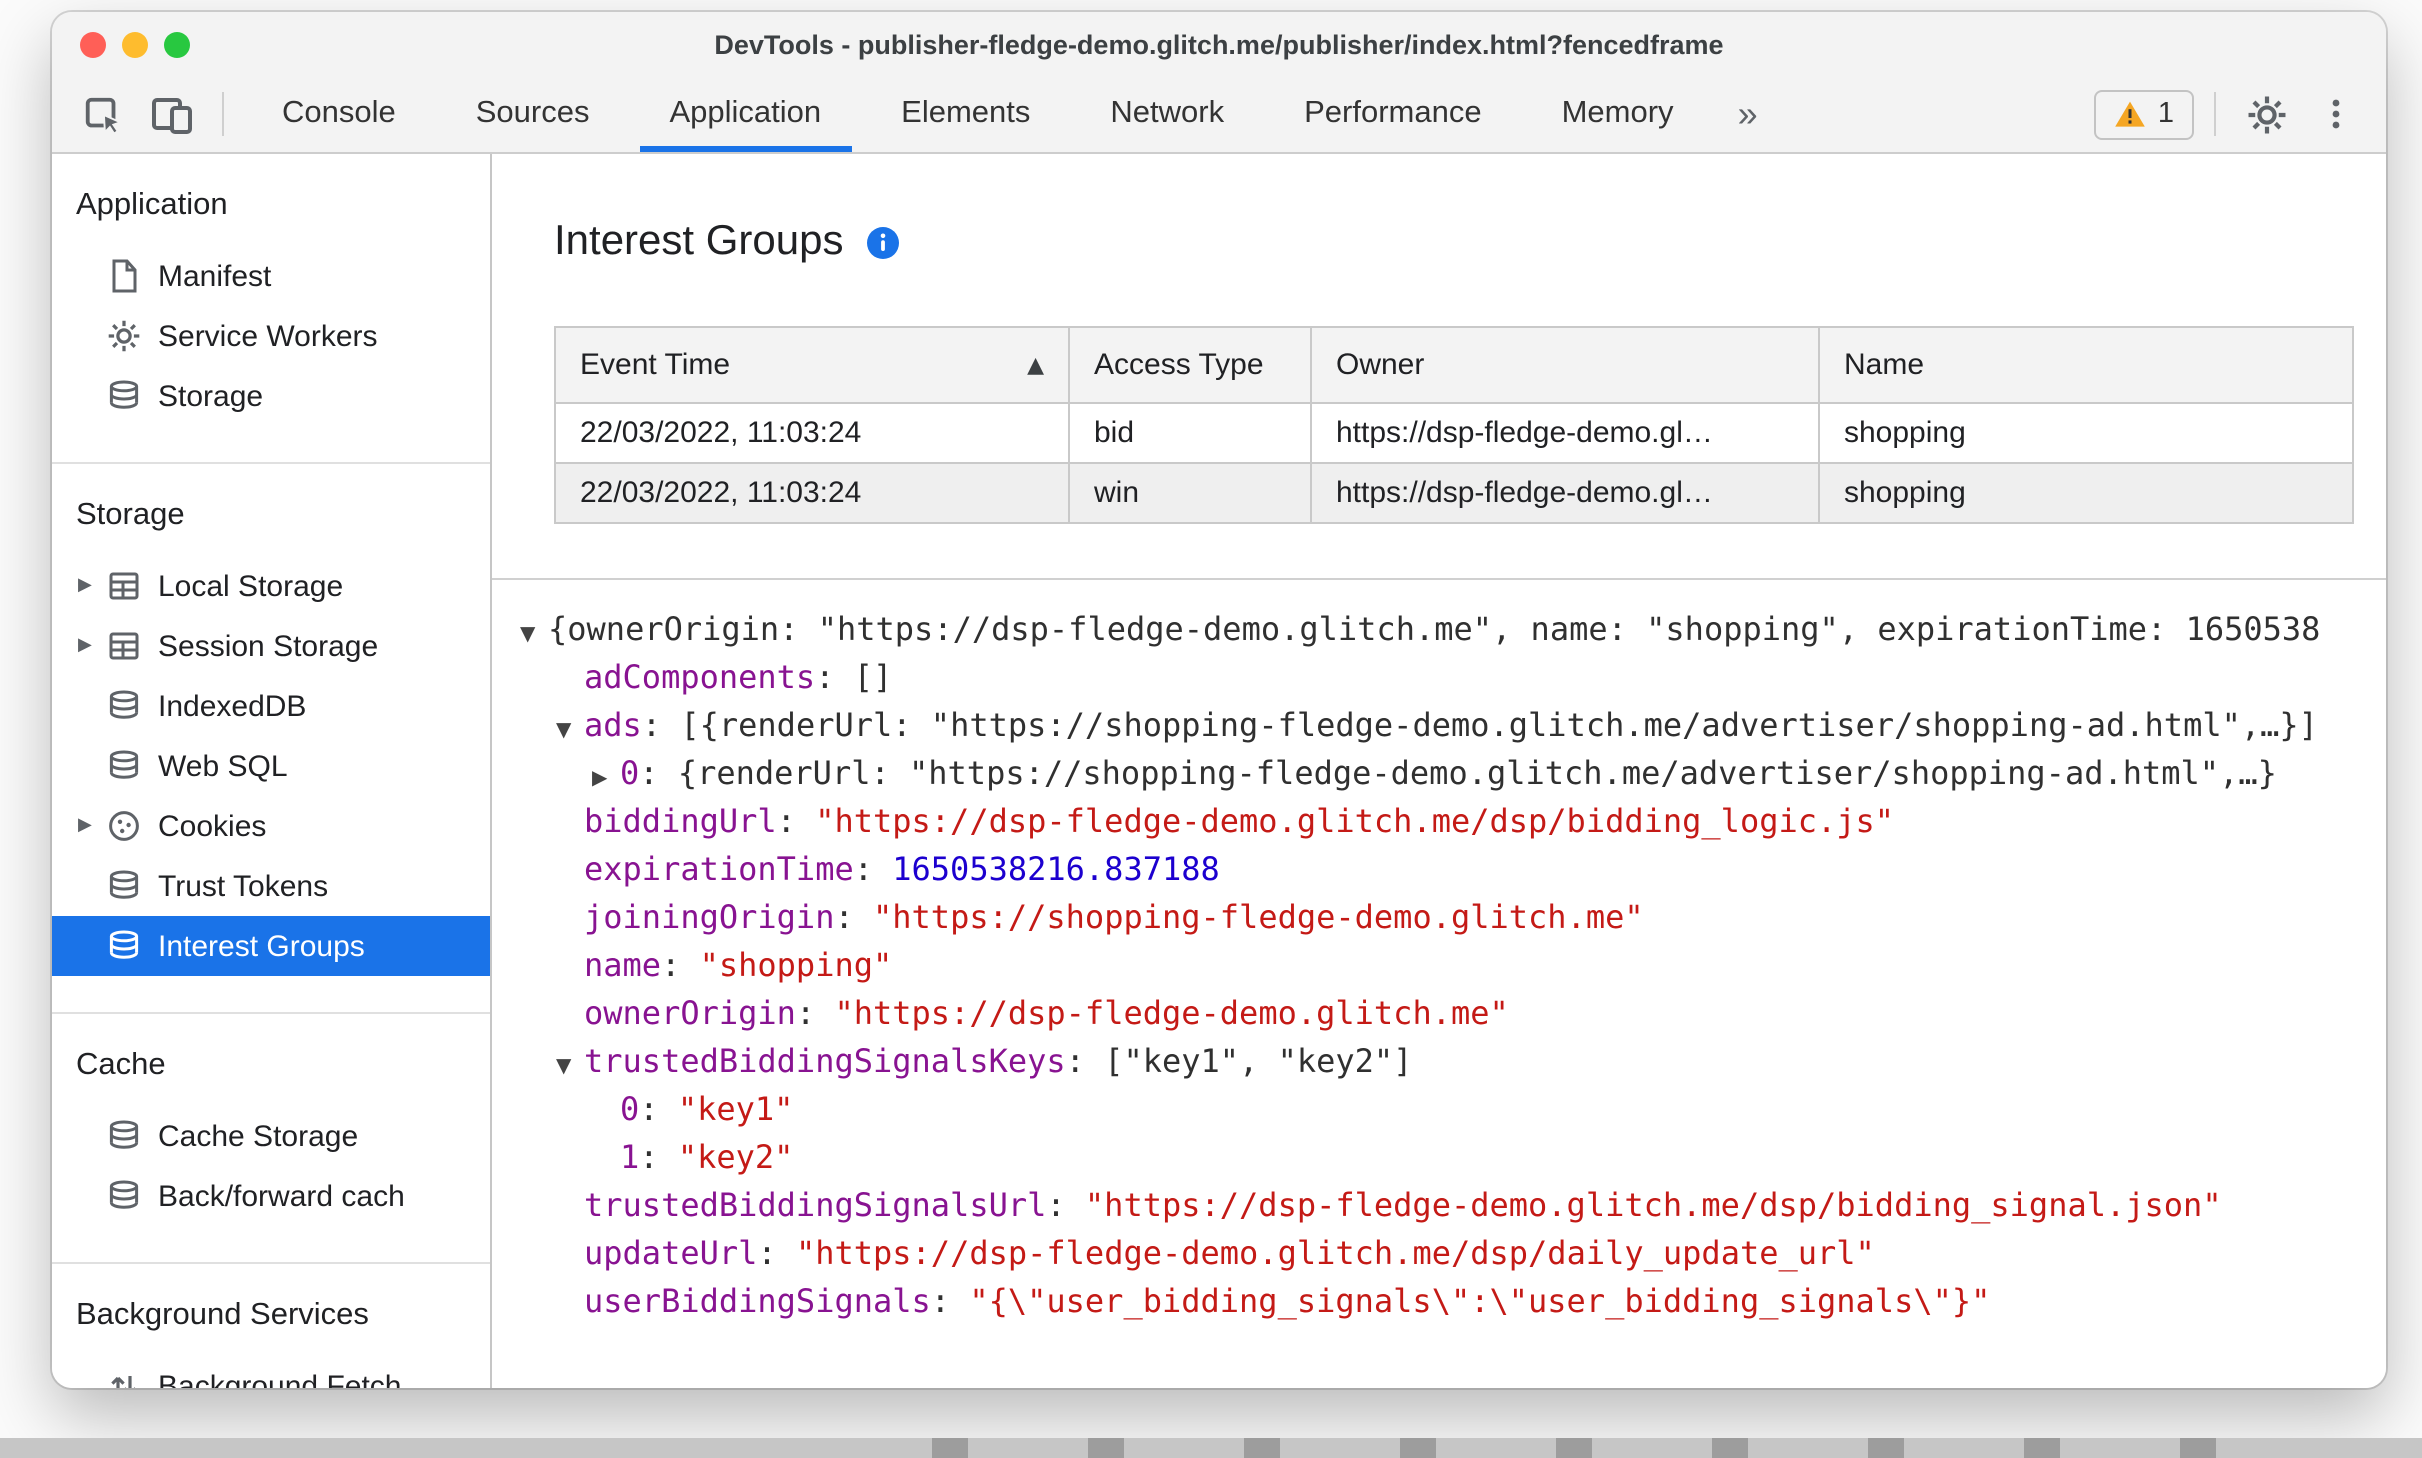  I want to click on issues-badge: 1, so click(2143, 114).